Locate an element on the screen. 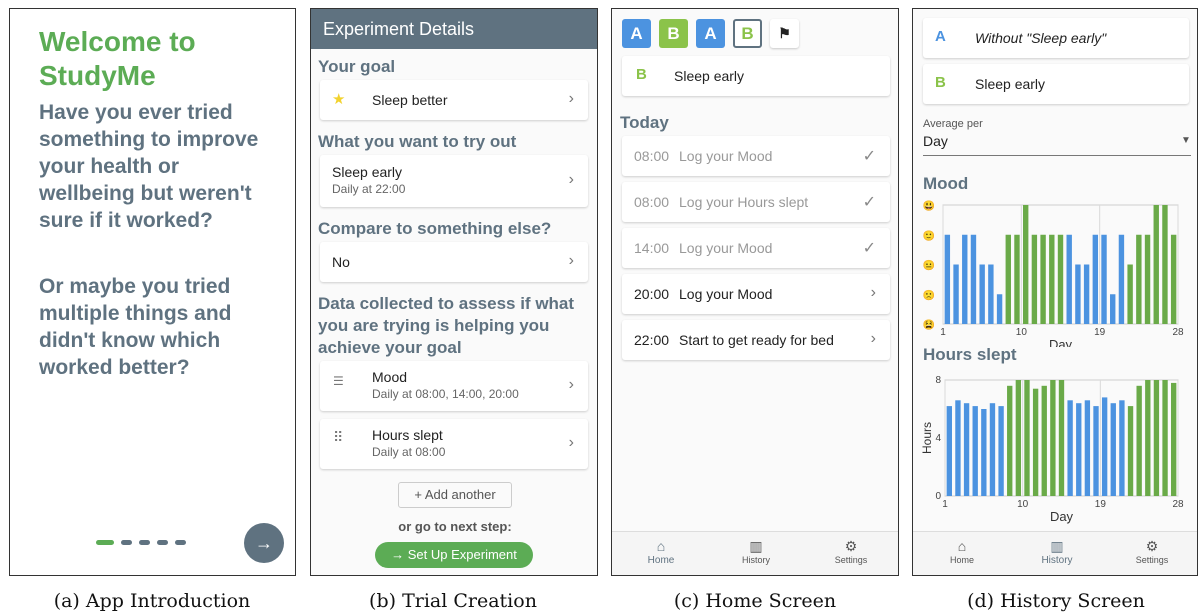 This screenshot has height=616, width=1198. next-step-label: or go to next step: is located at coordinates (455, 526).